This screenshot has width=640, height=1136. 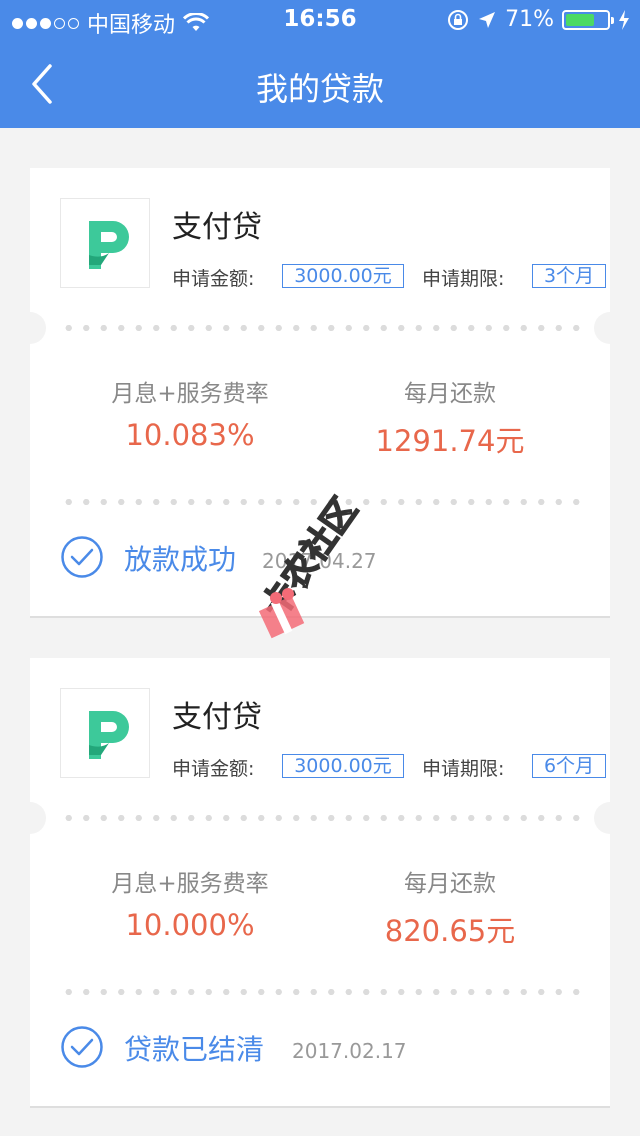 I want to click on loan-date: 2017.04.27, so click(x=319, y=561).